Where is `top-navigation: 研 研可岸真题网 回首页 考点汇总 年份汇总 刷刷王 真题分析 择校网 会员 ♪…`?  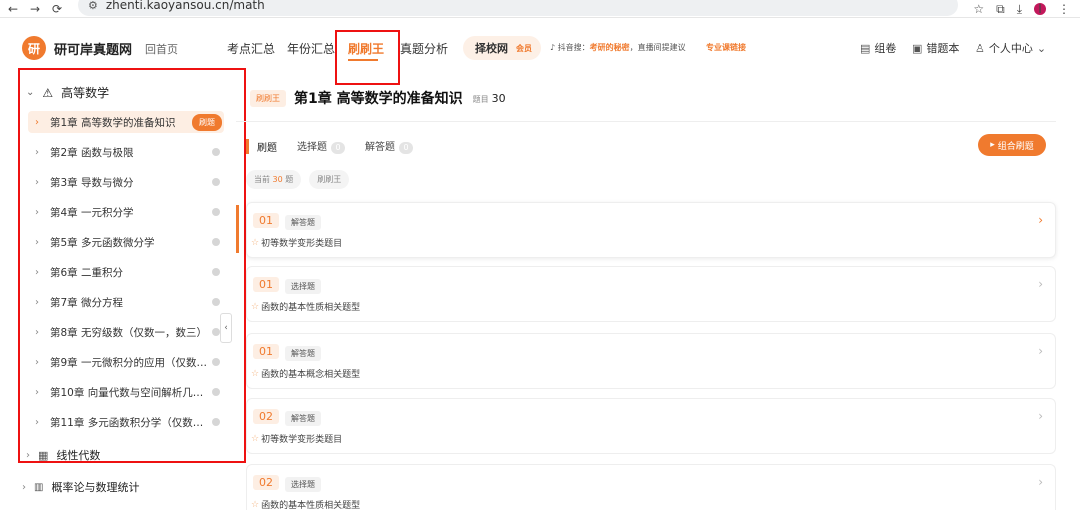
top-navigation: 研 研可岸真题网 回首页 考点汇总 年份汇总 刷刷王 真题分析 择校网 会员 ♪… is located at coordinates (540, 56).